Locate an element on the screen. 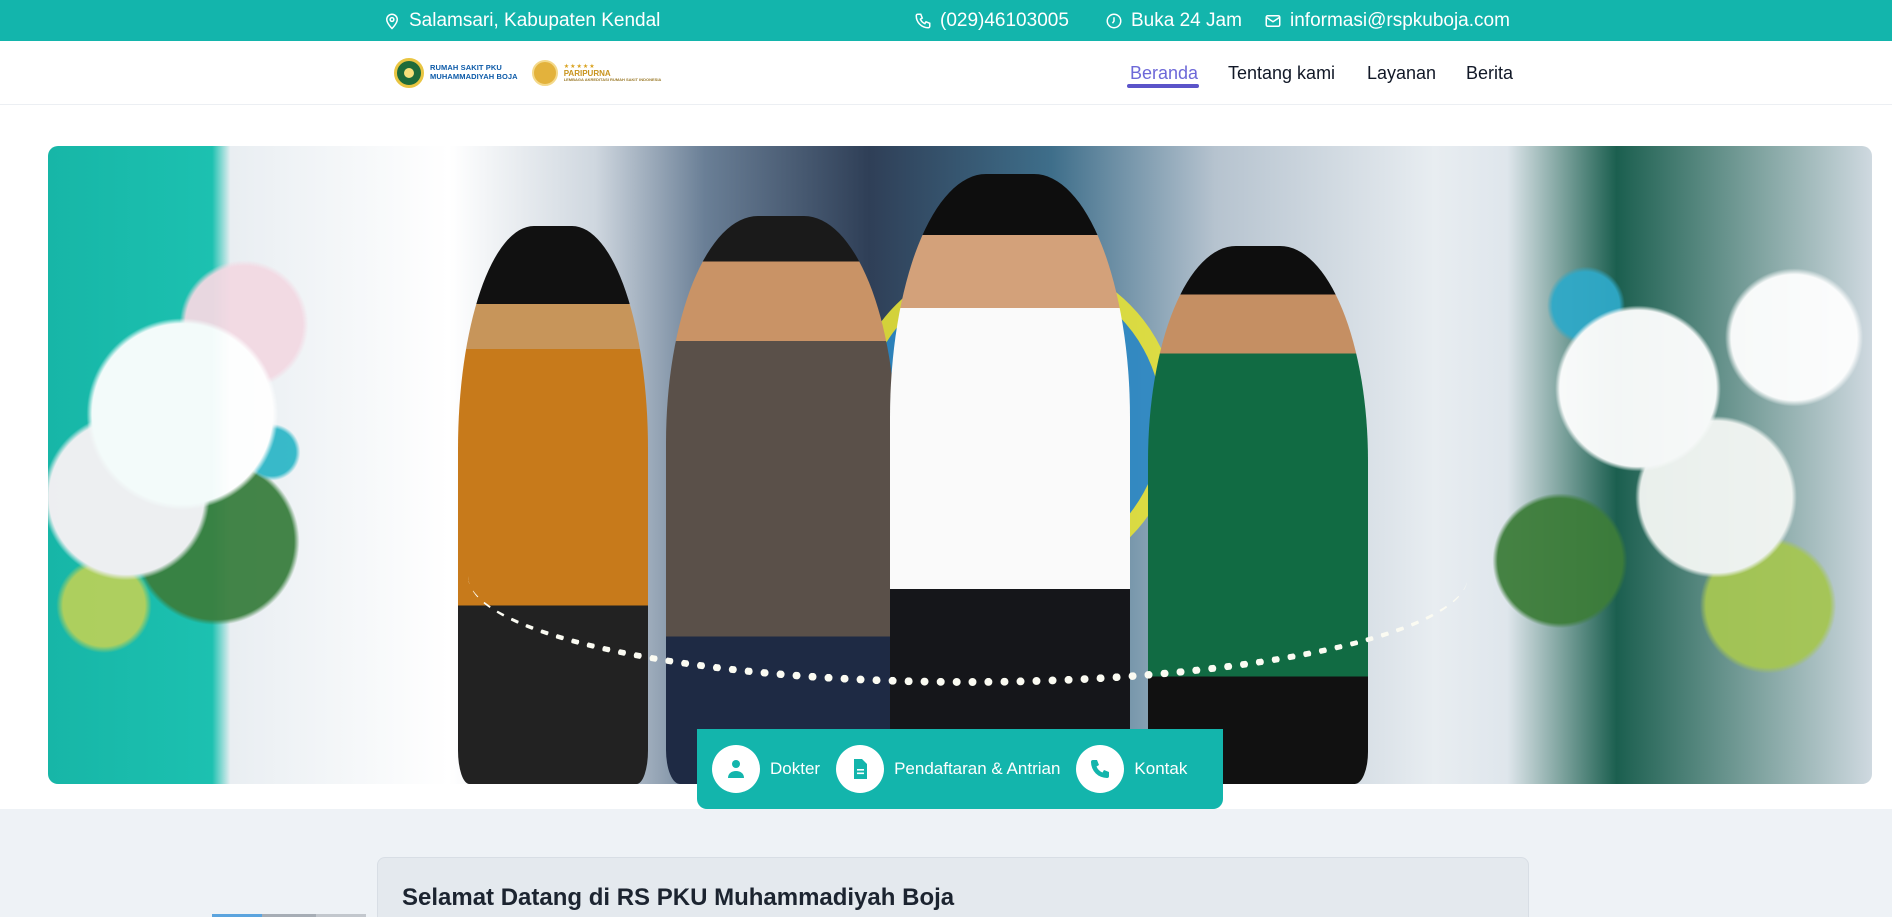  map-pin-icon is located at coordinates (392, 21).